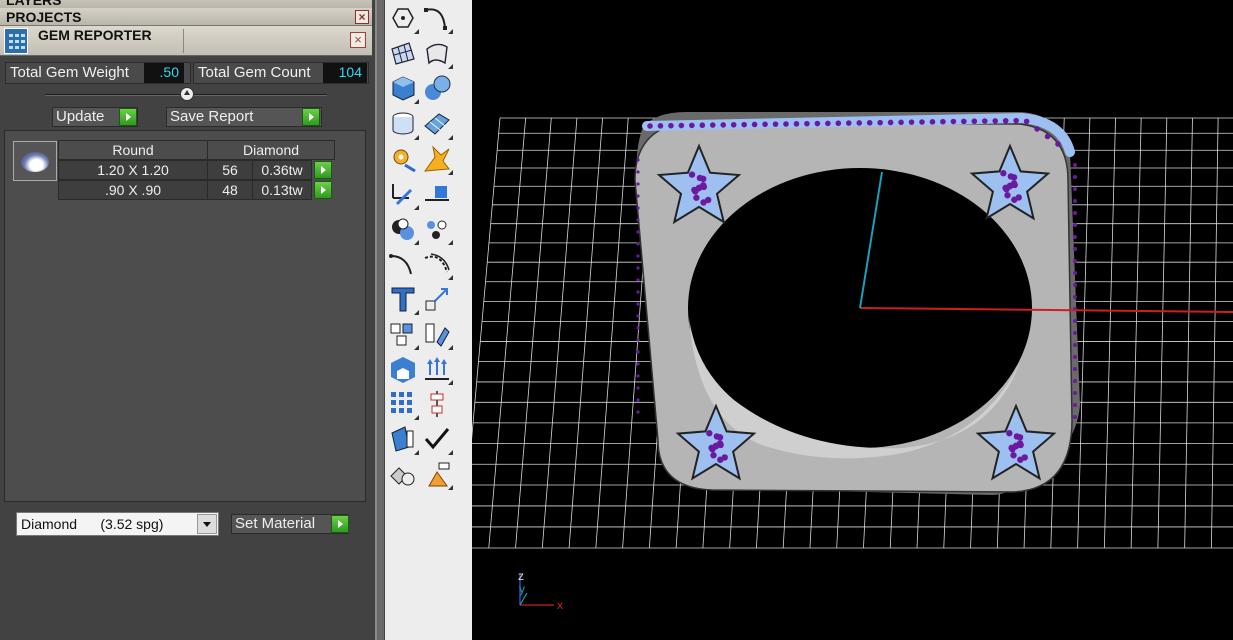 This screenshot has height=640, width=1233. What do you see at coordinates (207, 524) in the screenshot?
I see `chevron-down-icon` at bounding box center [207, 524].